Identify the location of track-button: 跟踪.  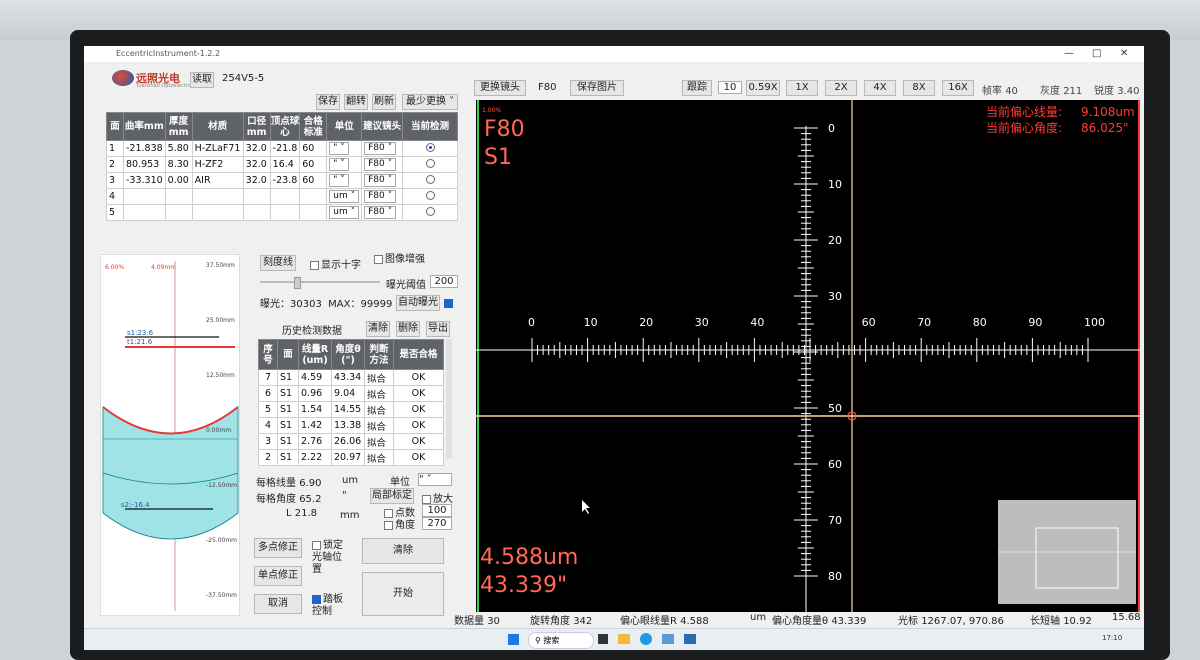
(697, 88).